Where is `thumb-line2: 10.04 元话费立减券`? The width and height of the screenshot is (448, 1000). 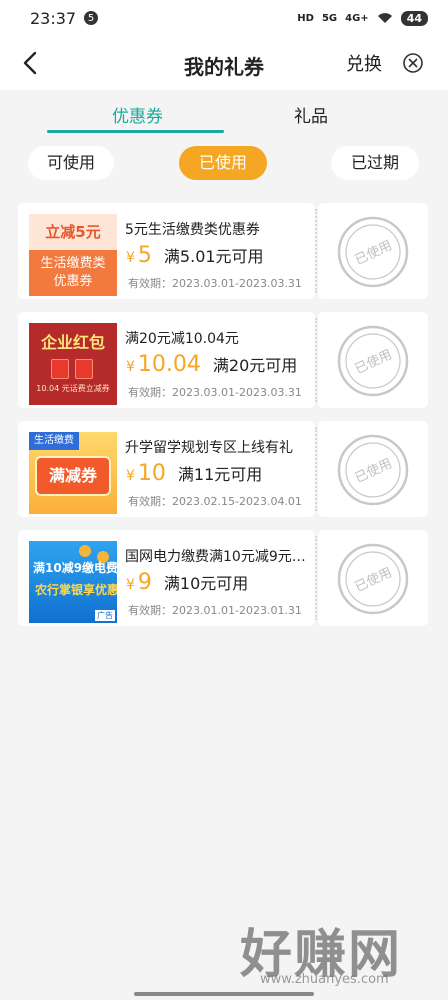
thumb-line2: 10.04 元话费立减券 is located at coordinates (73, 388).